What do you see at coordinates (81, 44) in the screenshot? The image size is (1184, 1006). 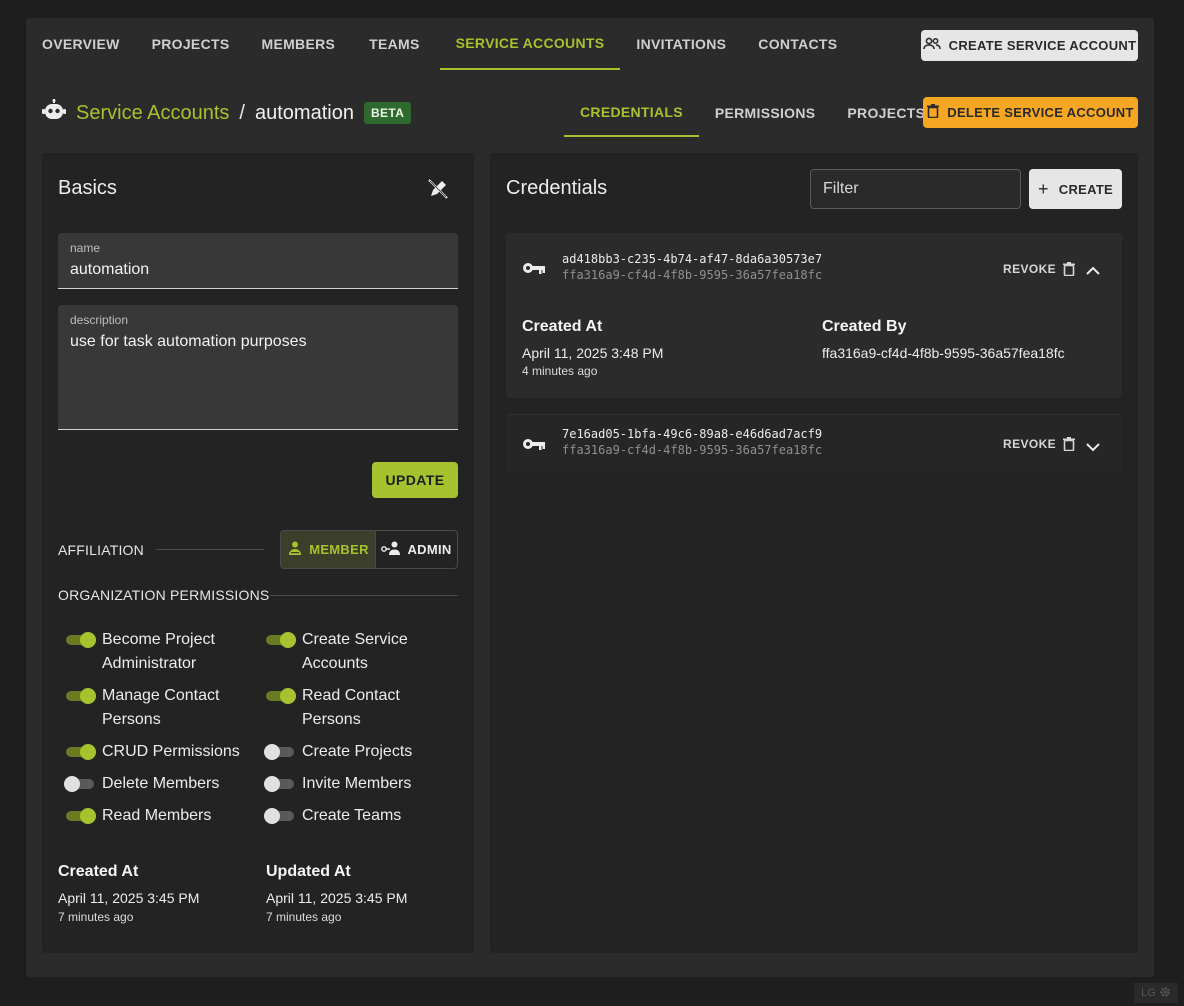 I see `tab-overview: OVERVIEW` at bounding box center [81, 44].